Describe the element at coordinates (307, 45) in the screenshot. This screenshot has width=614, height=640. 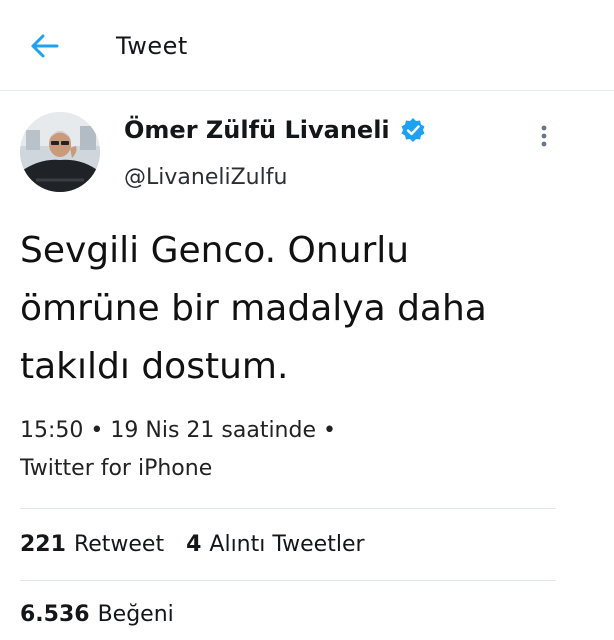
I see `top-app-bar: Tweet` at that location.